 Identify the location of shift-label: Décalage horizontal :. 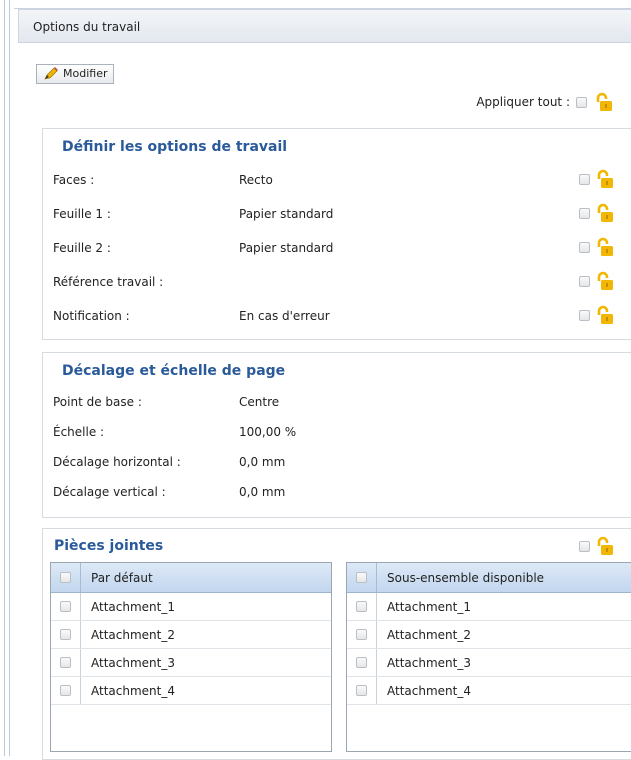
(117, 462).